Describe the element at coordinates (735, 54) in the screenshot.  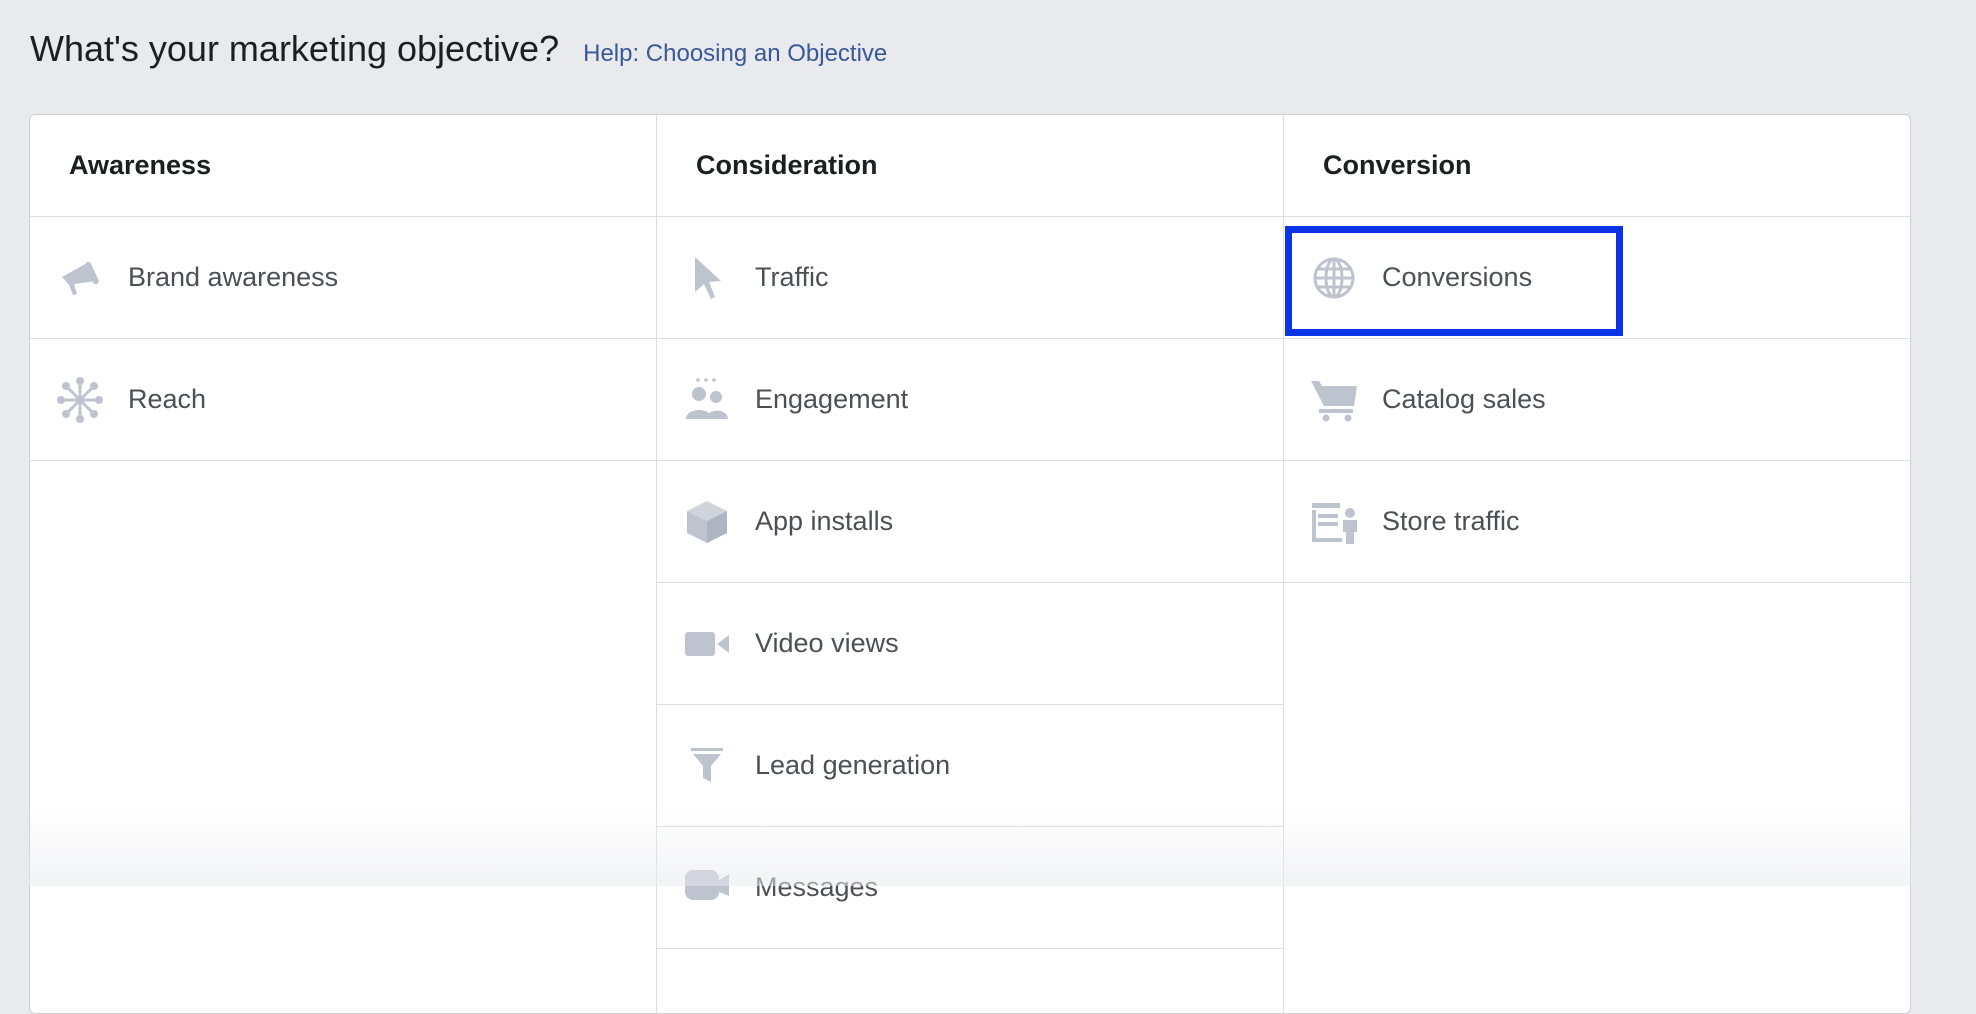
I see `help-link: Help: Choosing an Objective` at that location.